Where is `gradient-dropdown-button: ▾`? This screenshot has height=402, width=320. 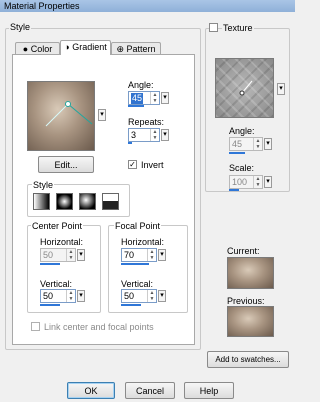 gradient-dropdown-button: ▾ is located at coordinates (102, 115).